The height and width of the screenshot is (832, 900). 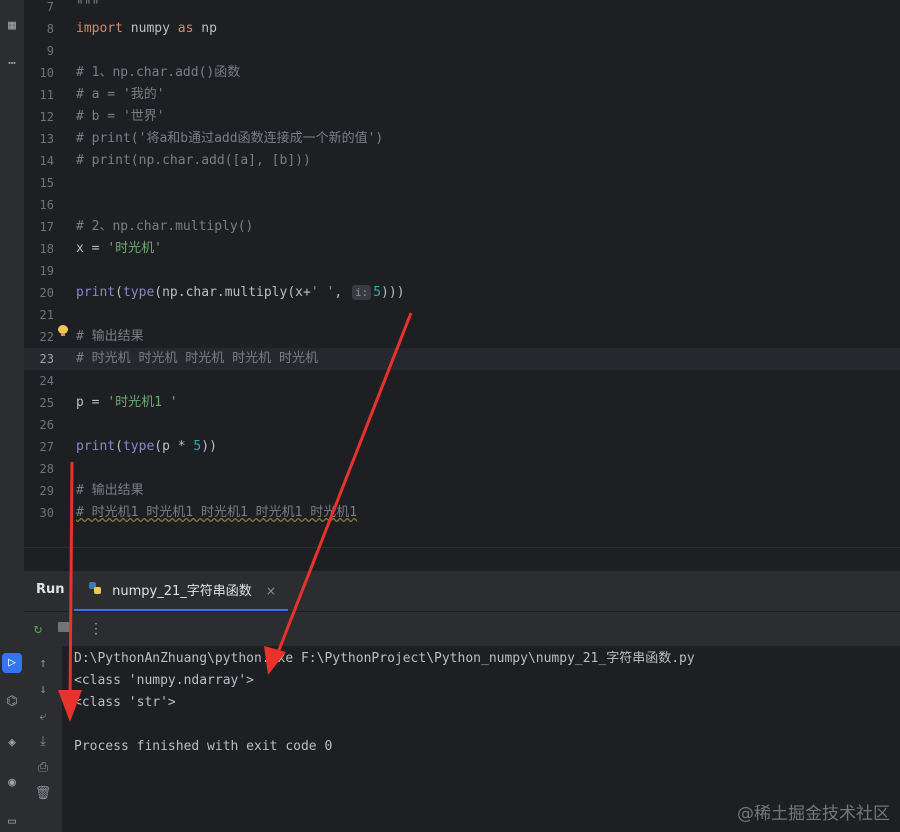 I want to click on scroll-to-end-icon: ⤓, so click(x=43, y=742).